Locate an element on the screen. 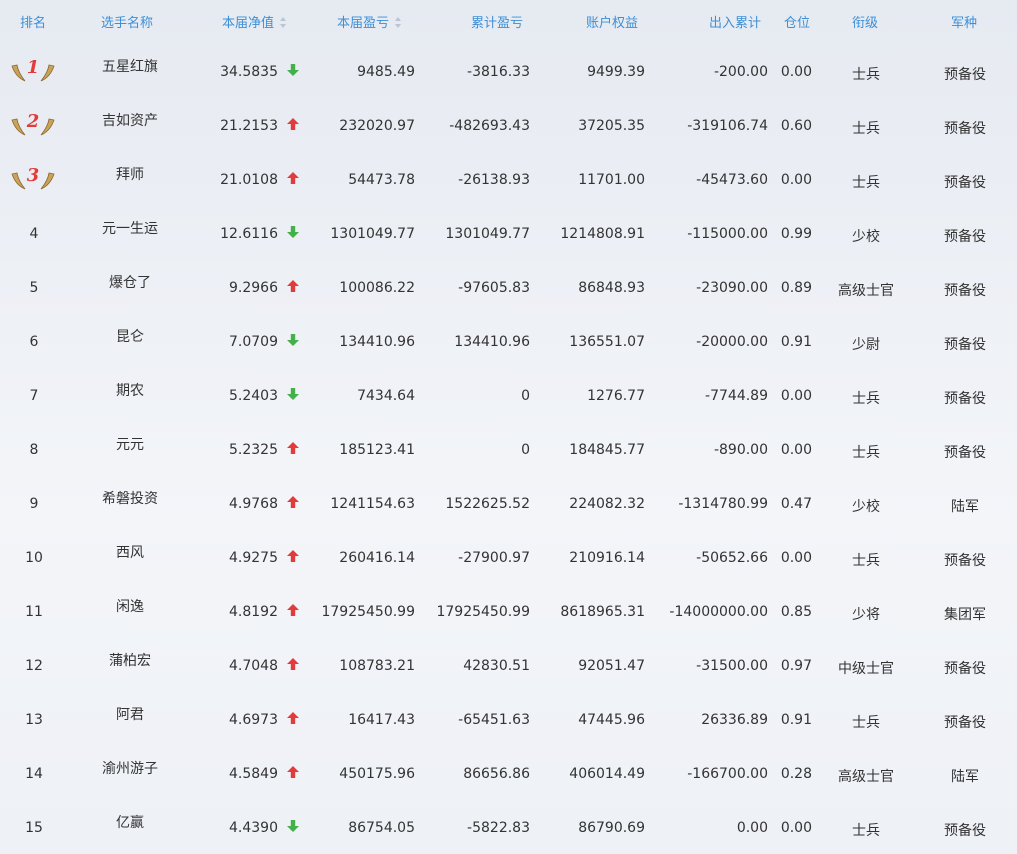  player-name-link: 希磐投资 is located at coordinates (130, 498).